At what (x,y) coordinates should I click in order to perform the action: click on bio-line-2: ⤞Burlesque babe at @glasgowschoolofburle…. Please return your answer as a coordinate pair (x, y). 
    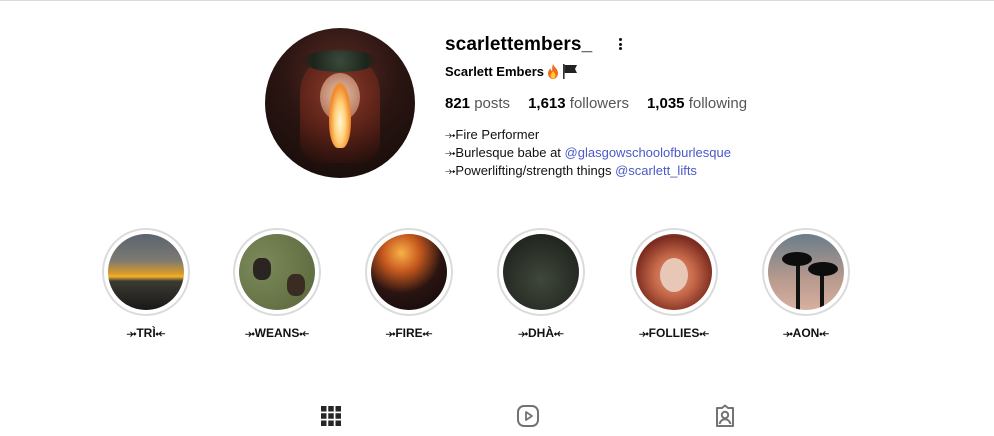
    Looking at the image, I should click on (588, 153).